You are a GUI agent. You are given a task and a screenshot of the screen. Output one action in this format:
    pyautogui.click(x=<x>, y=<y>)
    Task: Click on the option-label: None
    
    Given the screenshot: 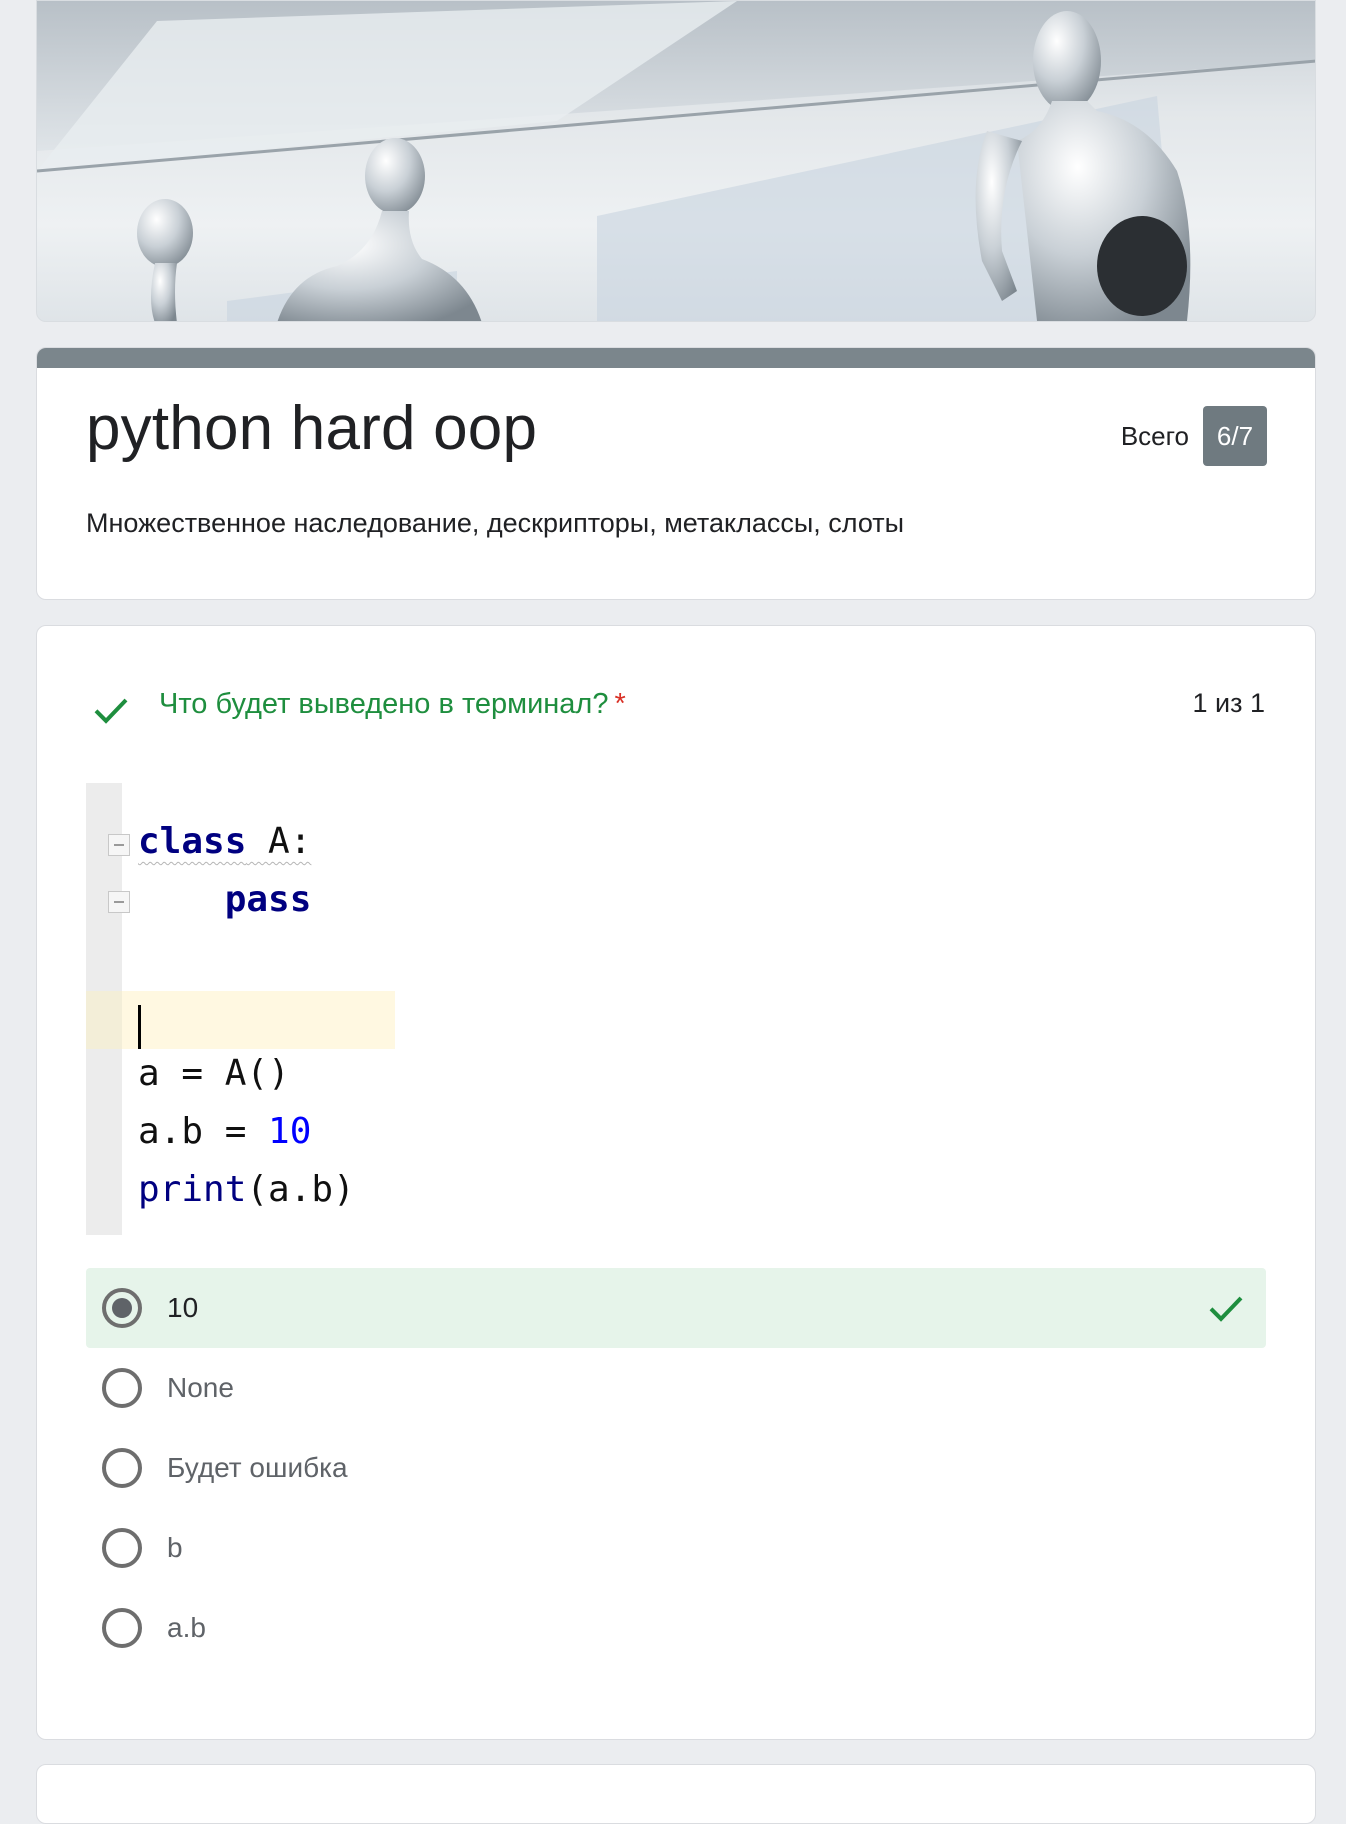 What is the action you would take?
    pyautogui.click(x=200, y=1387)
    